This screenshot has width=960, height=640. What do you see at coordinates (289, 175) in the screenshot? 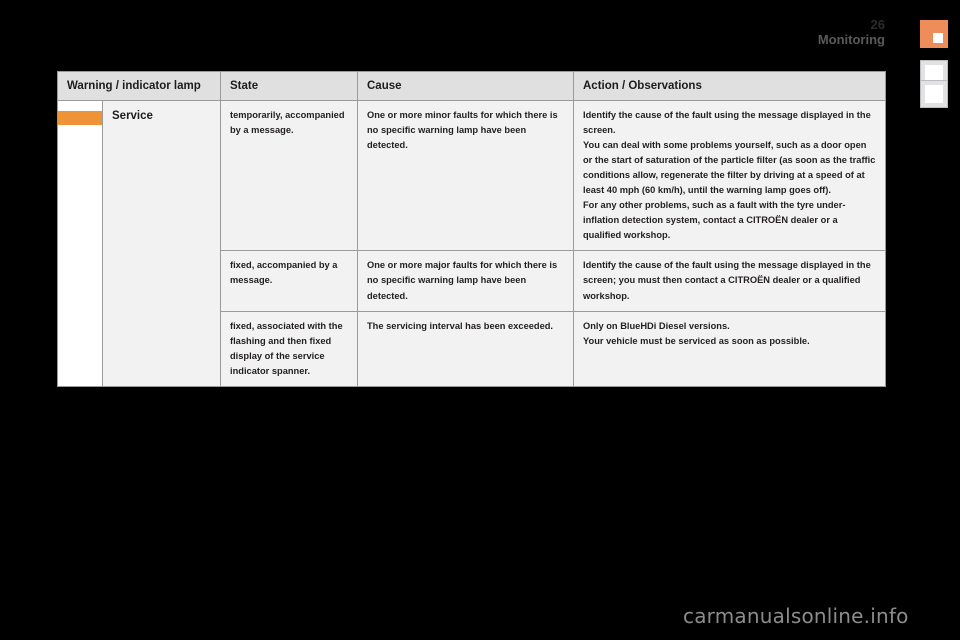
I see `row-1-state: temporarily, accompanied by a message.` at bounding box center [289, 175].